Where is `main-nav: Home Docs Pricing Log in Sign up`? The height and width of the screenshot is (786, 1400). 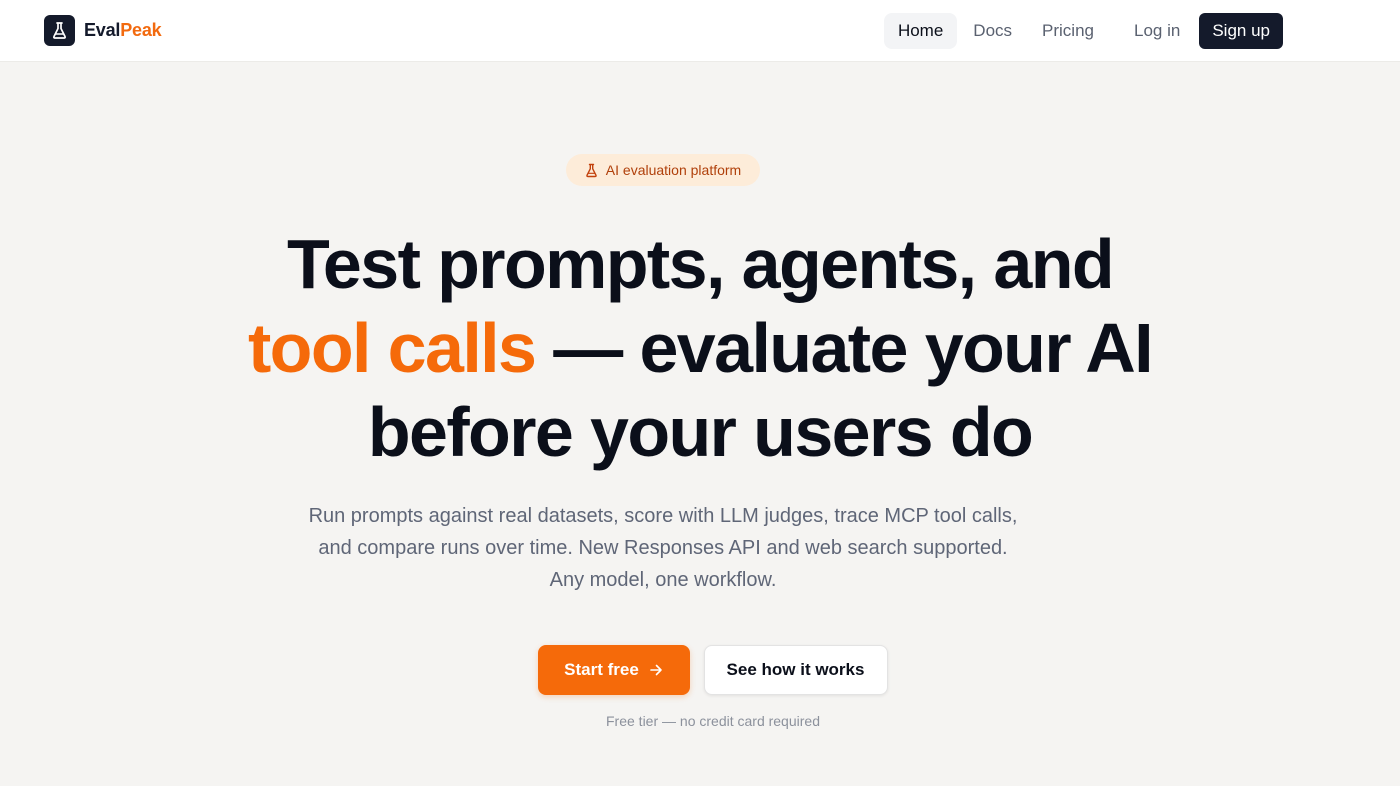
main-nav: Home Docs Pricing Log in Sign up is located at coordinates (1082, 31).